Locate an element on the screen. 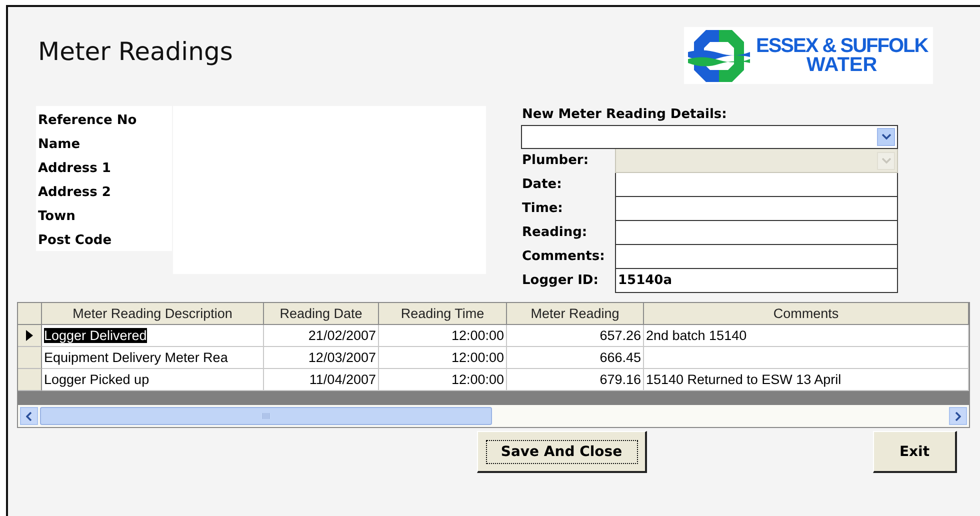 This screenshot has height=516, width=980. field-label: Name is located at coordinates (59, 145).